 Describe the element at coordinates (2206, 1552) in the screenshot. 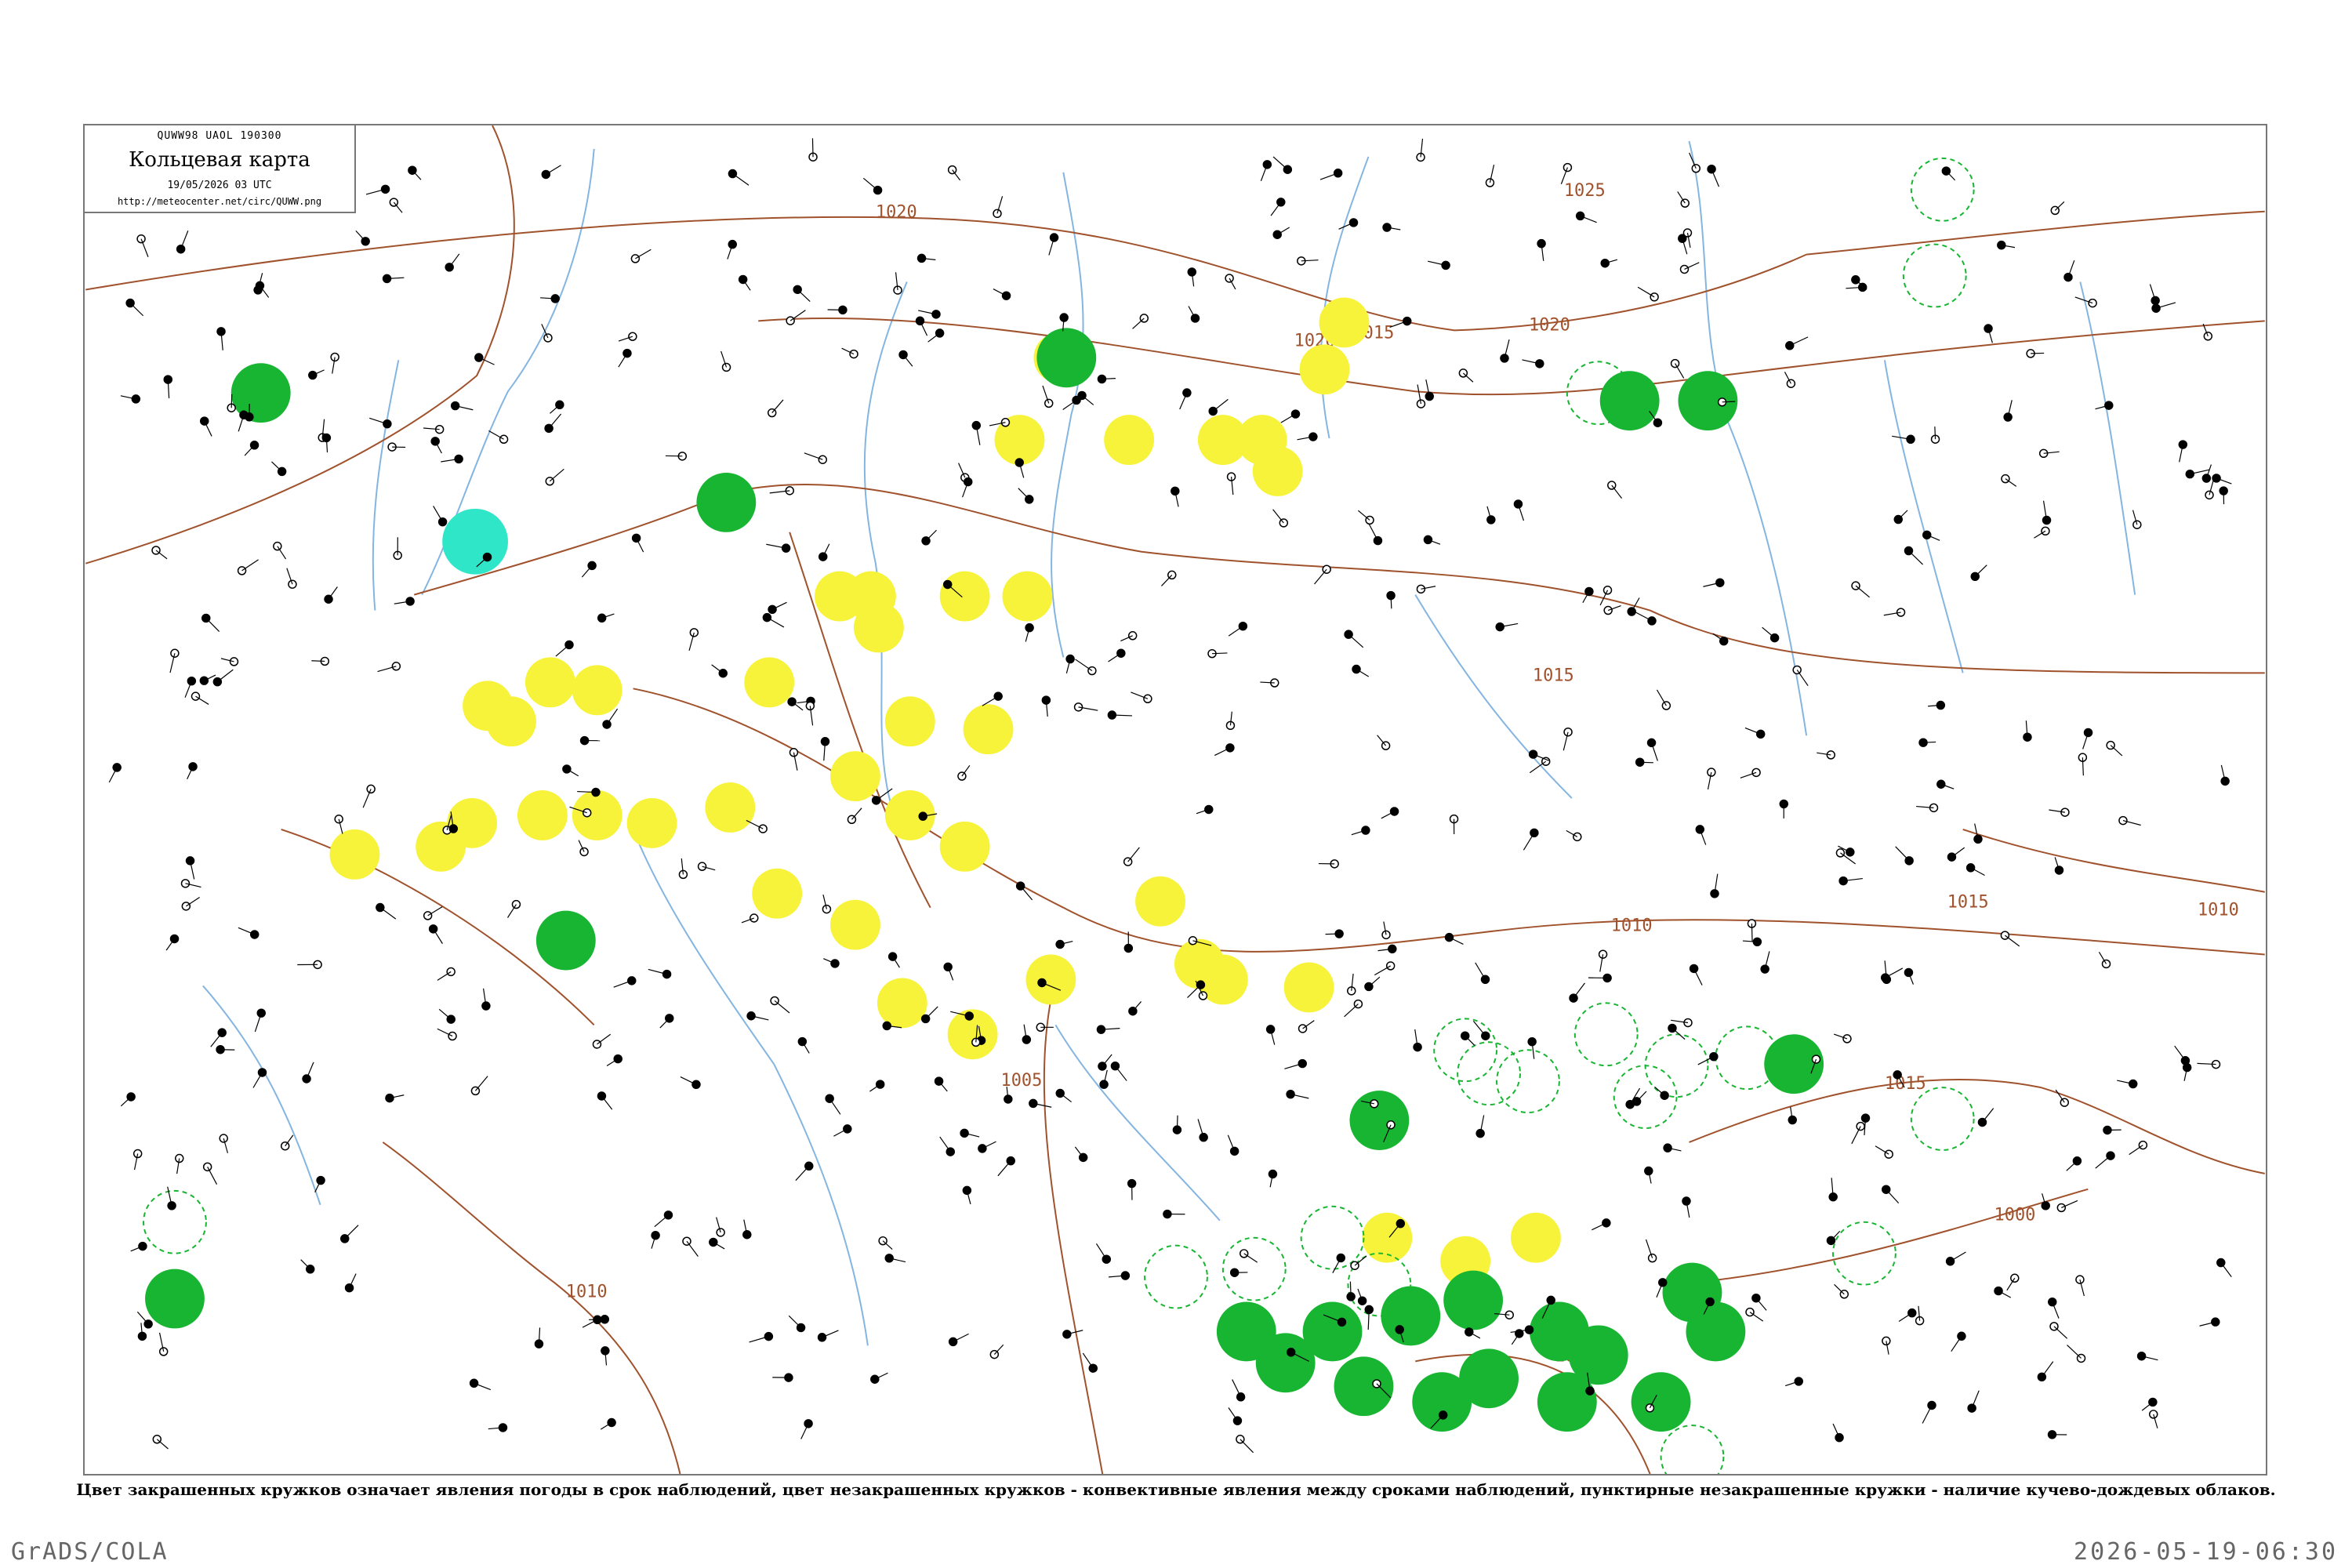

I see `footer-timestamp: 2026-05-19-06:30` at that location.